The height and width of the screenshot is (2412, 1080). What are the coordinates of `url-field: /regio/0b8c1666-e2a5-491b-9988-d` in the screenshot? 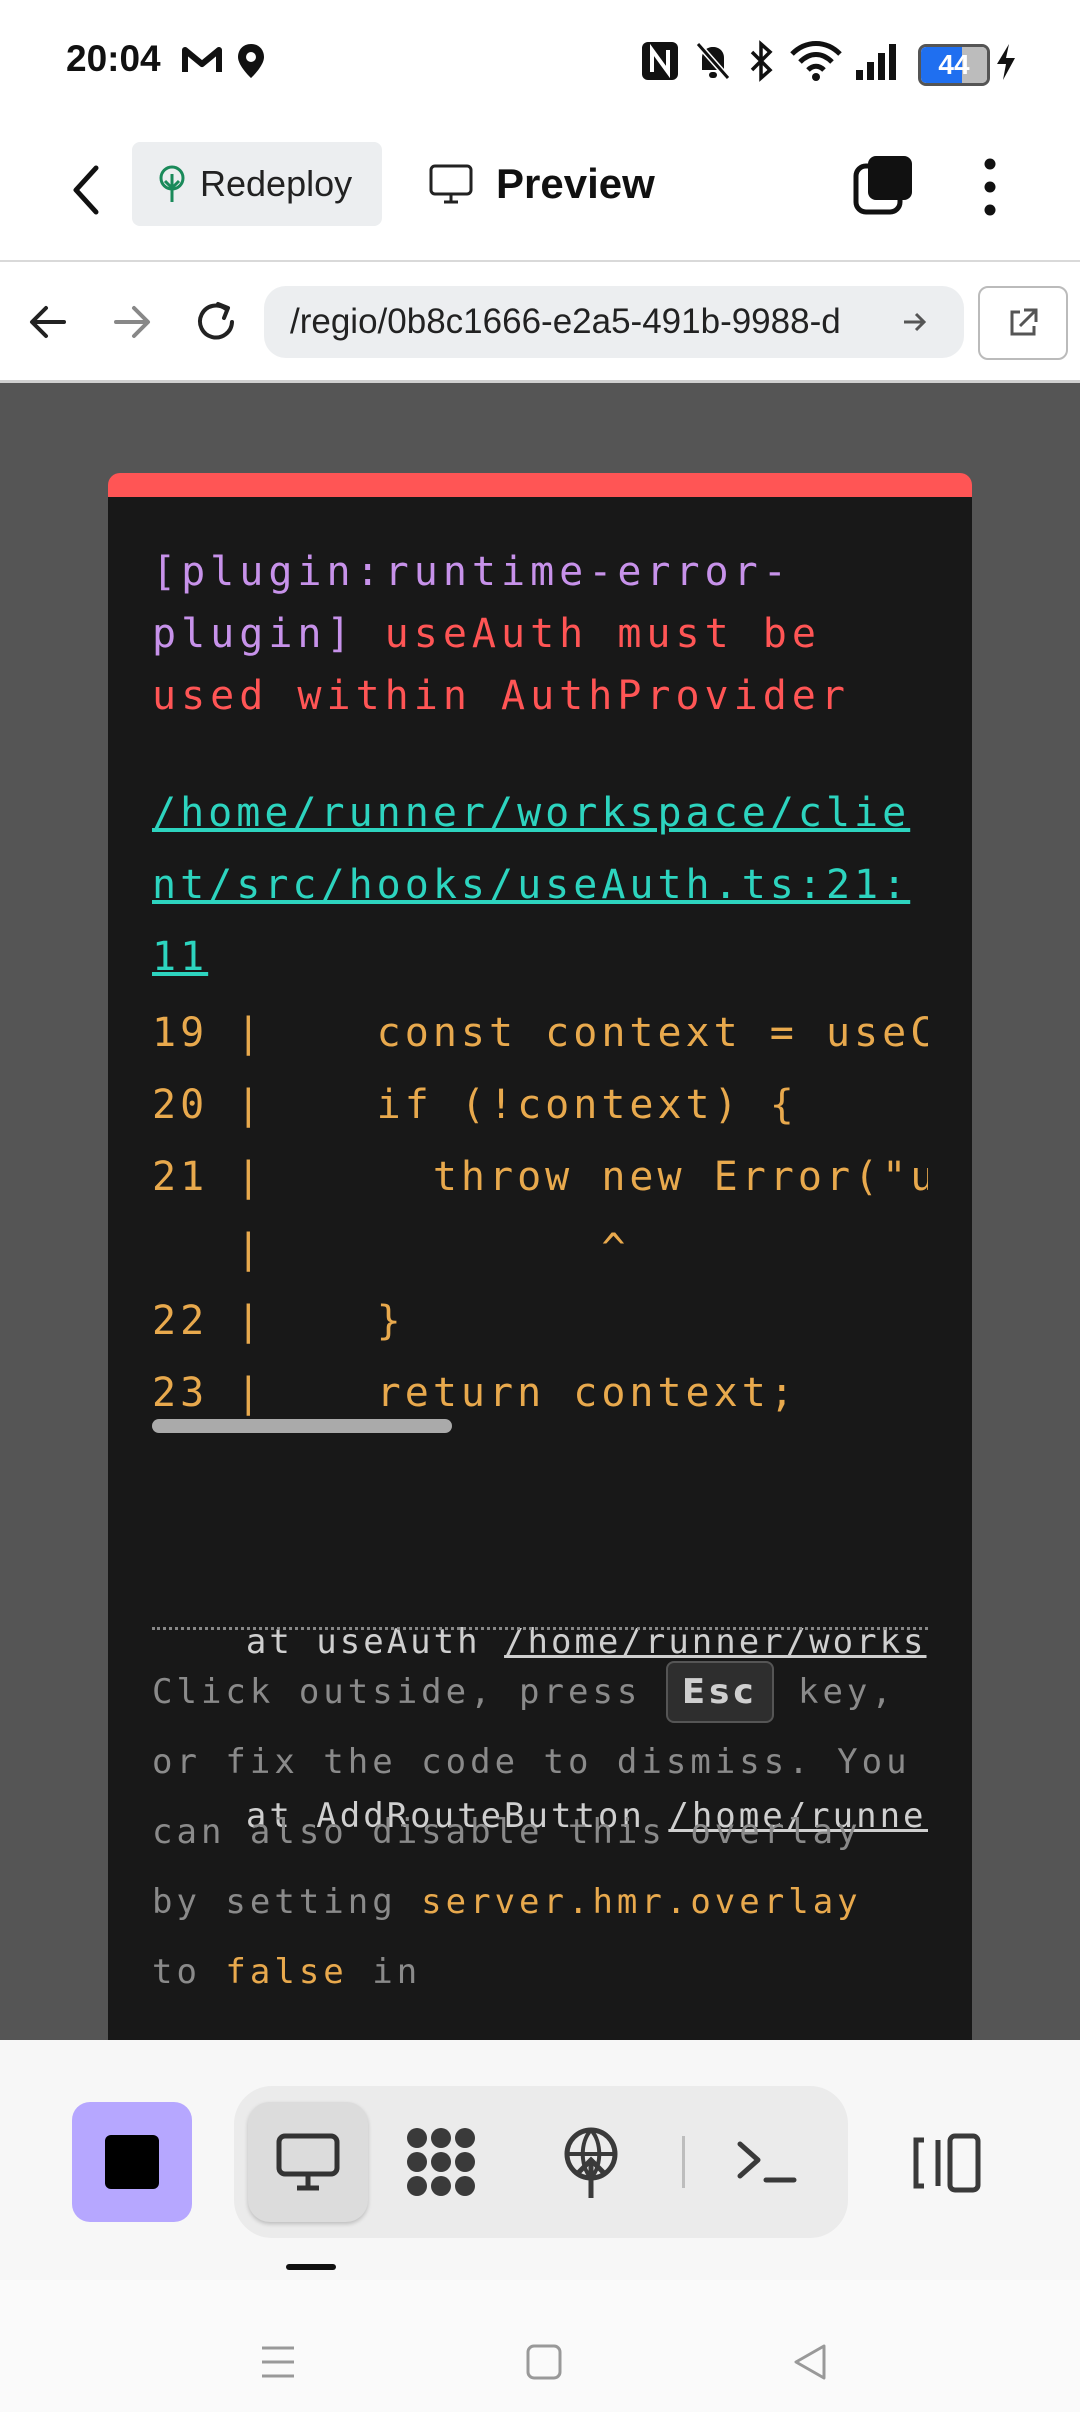 It's located at (614, 322).